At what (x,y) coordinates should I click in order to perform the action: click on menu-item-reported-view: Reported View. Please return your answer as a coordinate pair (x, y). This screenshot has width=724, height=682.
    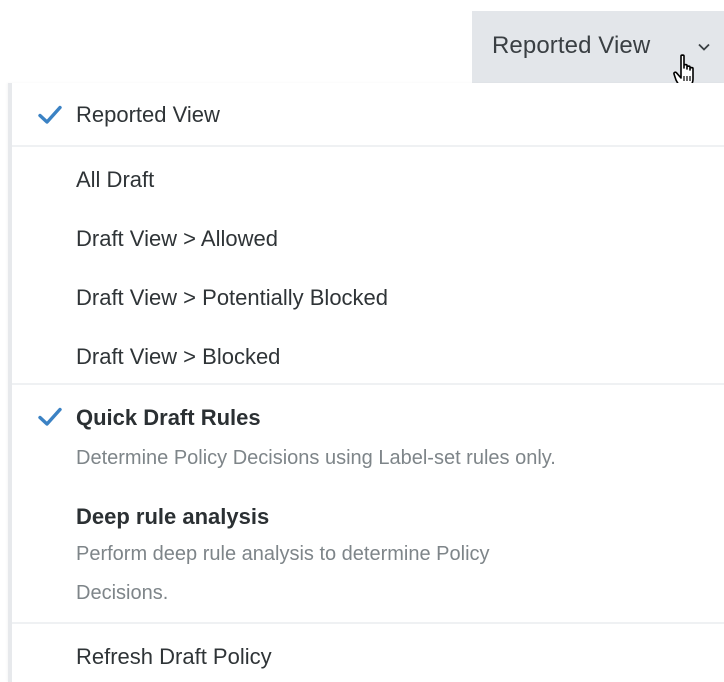
    Looking at the image, I should click on (148, 115).